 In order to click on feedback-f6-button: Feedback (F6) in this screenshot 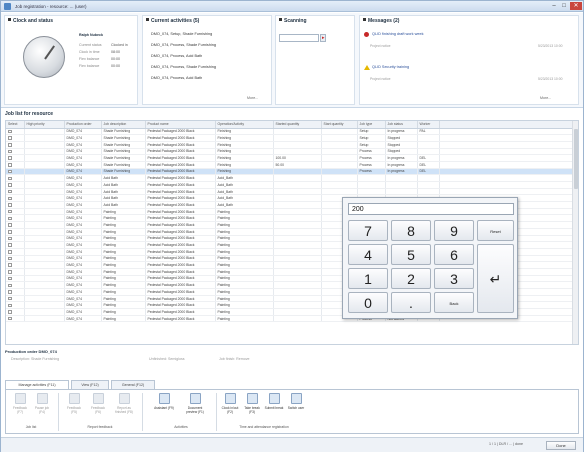, I will do `click(98, 403)`.